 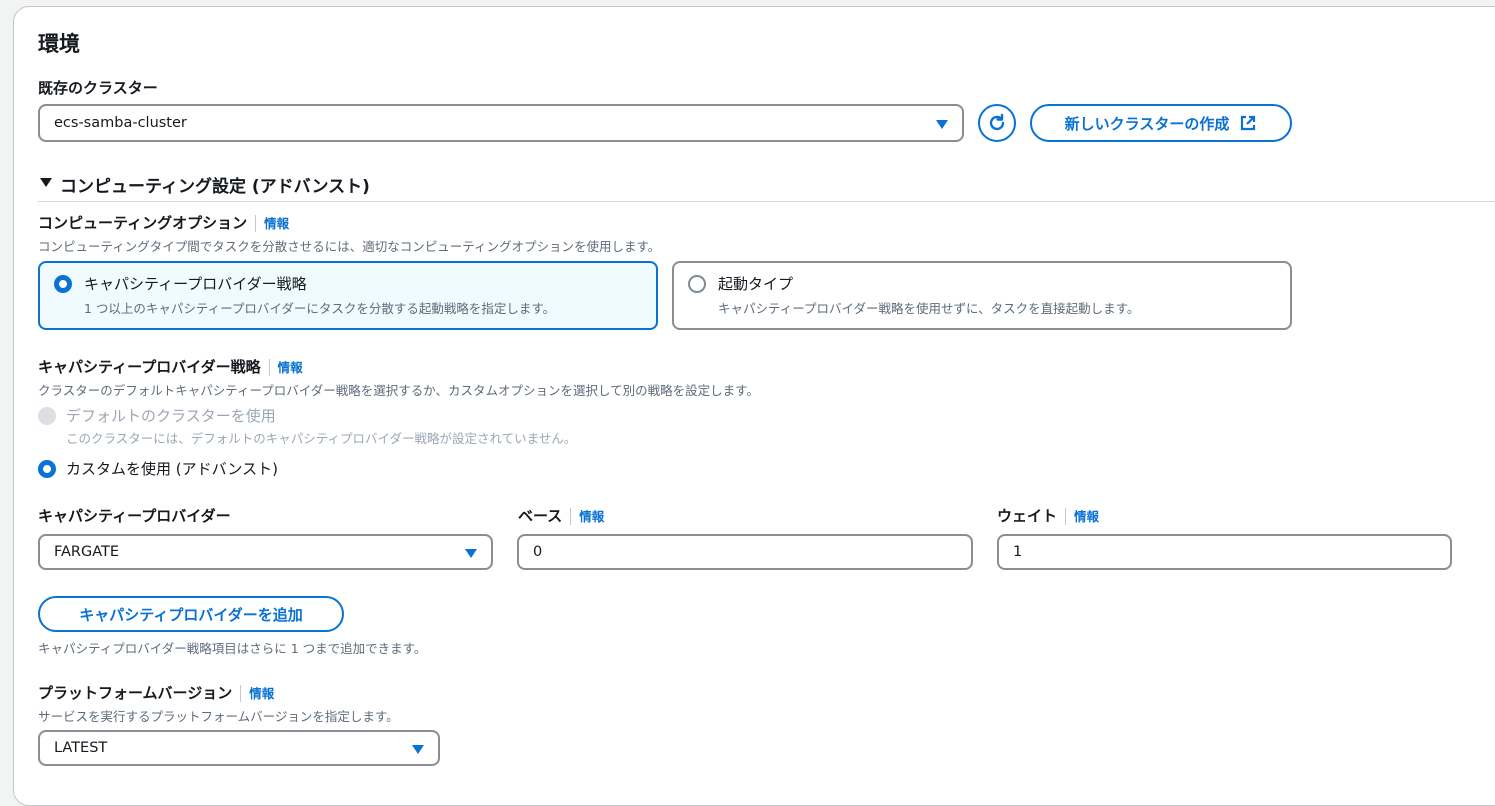 What do you see at coordinates (540, 516) in the screenshot?
I see `base-label: ベース` at bounding box center [540, 516].